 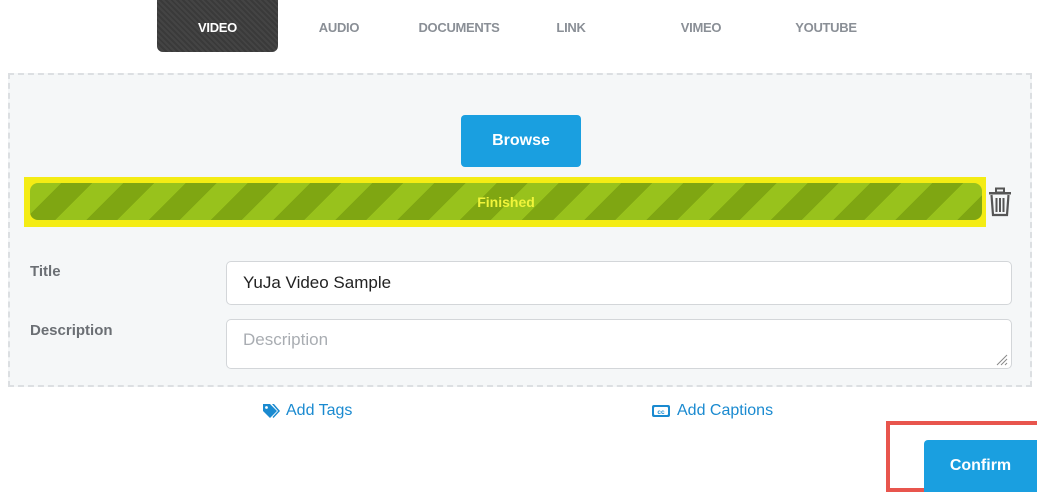 I want to click on tags-icon, so click(x=271, y=411).